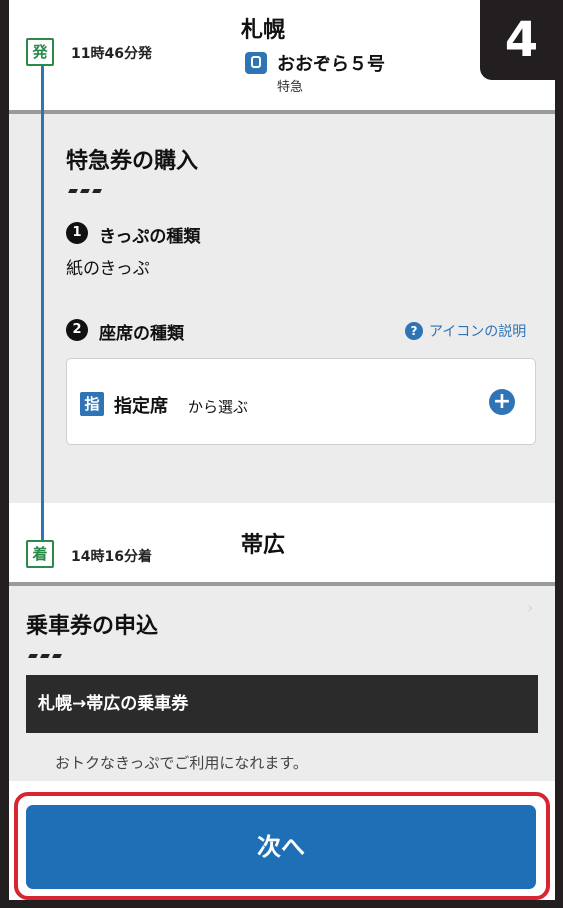  What do you see at coordinates (40, 554) in the screenshot?
I see `arrival-badge: 着` at bounding box center [40, 554].